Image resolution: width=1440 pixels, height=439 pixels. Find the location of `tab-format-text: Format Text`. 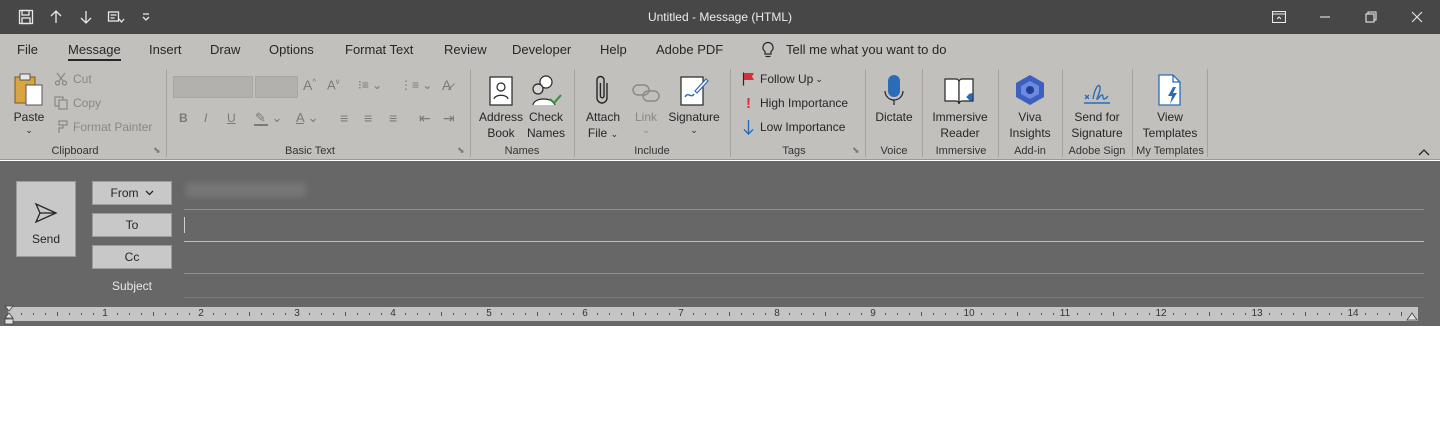

tab-format-text: Format Text is located at coordinates (379, 49).